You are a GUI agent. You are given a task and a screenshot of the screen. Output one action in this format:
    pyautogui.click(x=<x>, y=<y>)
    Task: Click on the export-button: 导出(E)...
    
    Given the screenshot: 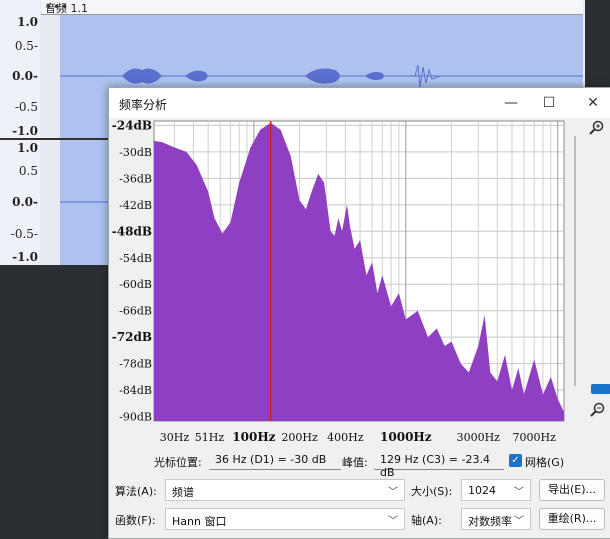 What is the action you would take?
    pyautogui.click(x=572, y=490)
    